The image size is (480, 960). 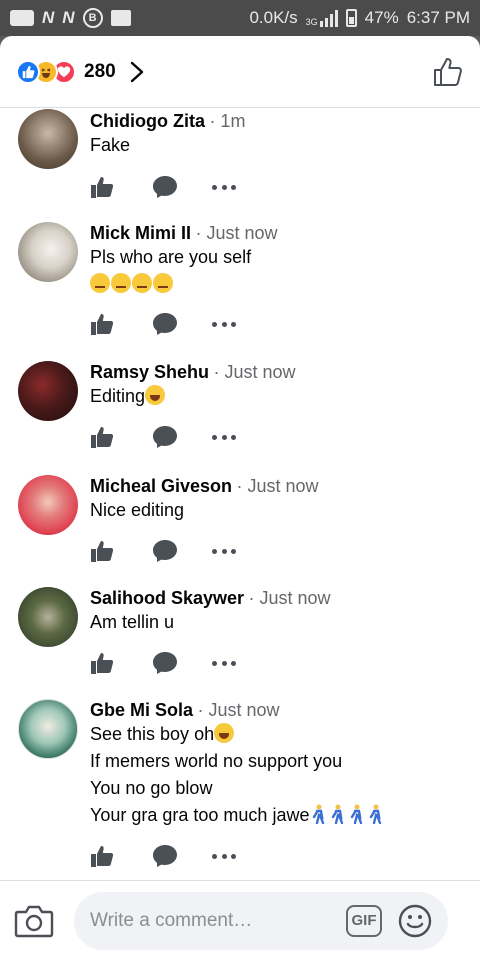 What do you see at coordinates (227, 121) in the screenshot?
I see `comment-time: · 1m` at bounding box center [227, 121].